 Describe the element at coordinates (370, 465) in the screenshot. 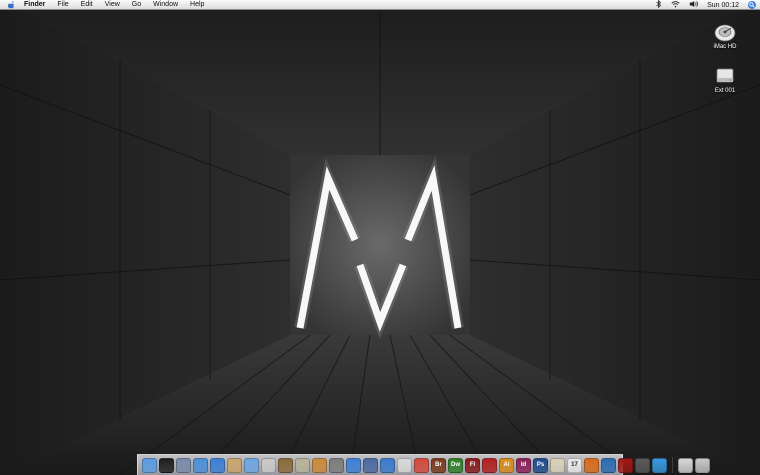

I see `app-store-icon` at that location.